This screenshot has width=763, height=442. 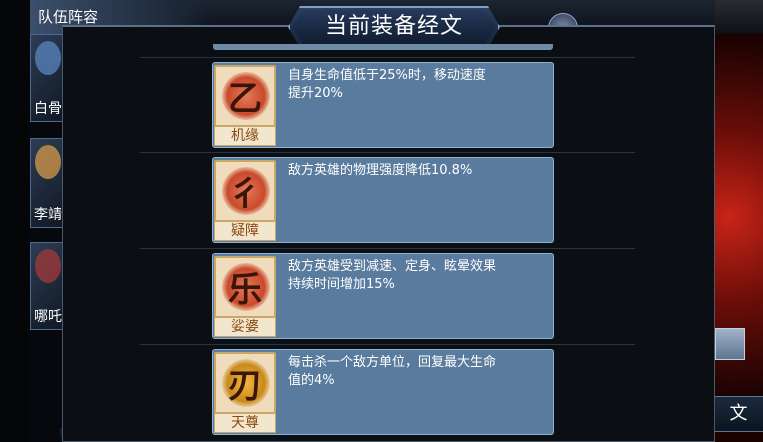 What do you see at coordinates (245, 136) in the screenshot?
I see `rune-name: 机缘` at bounding box center [245, 136].